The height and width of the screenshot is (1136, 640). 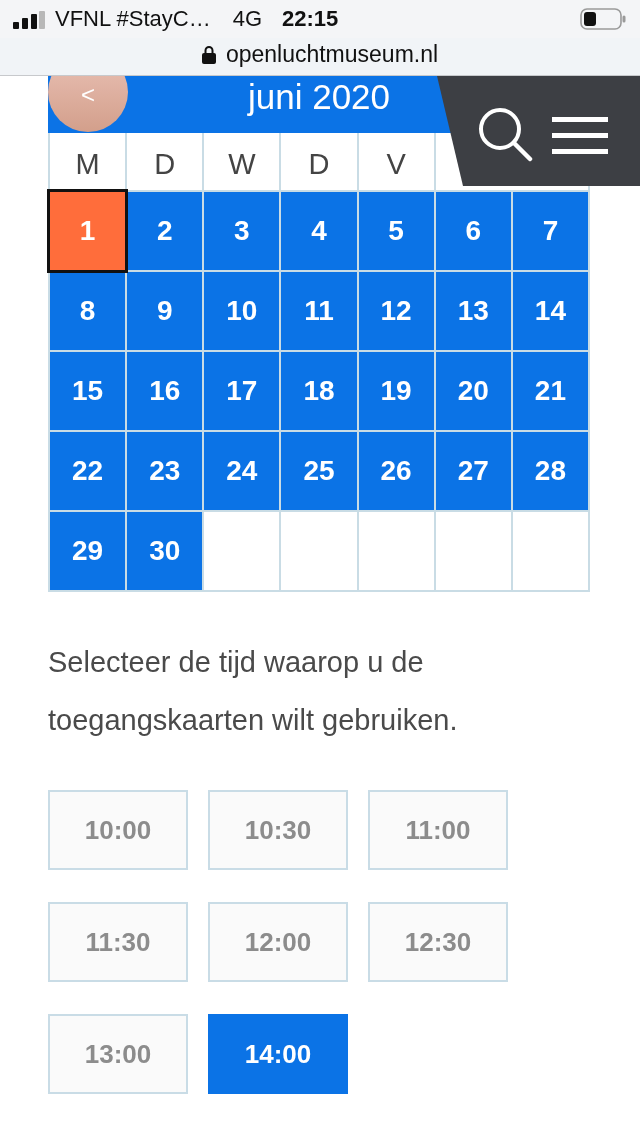 What do you see at coordinates (473, 311) in the screenshot?
I see `day-cell: 13` at bounding box center [473, 311].